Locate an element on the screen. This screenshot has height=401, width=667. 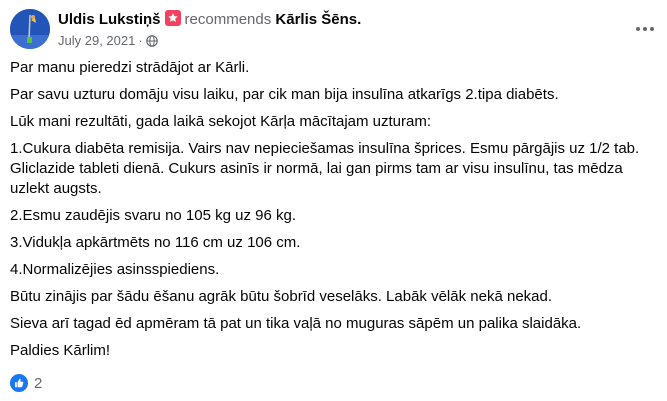
reaction-count: 2 is located at coordinates (38, 383).